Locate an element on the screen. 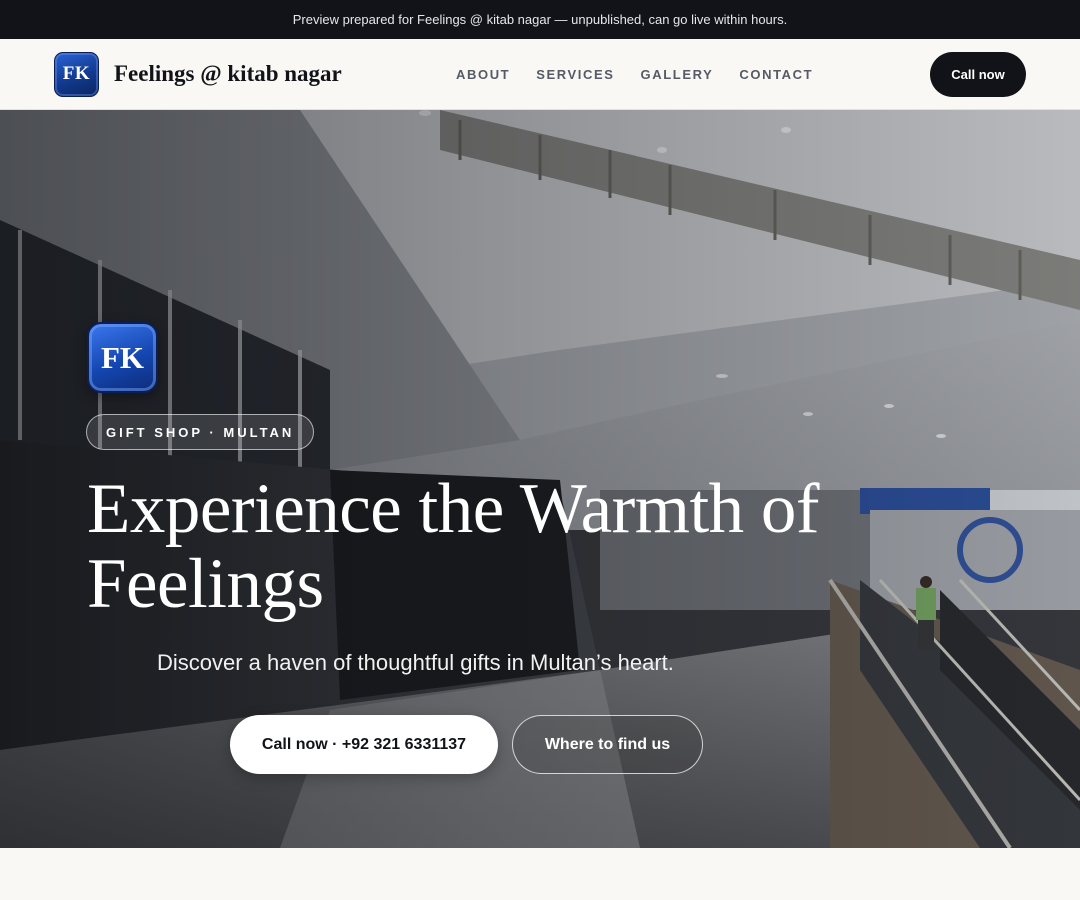  nav-about: ABOUT is located at coordinates (483, 74).